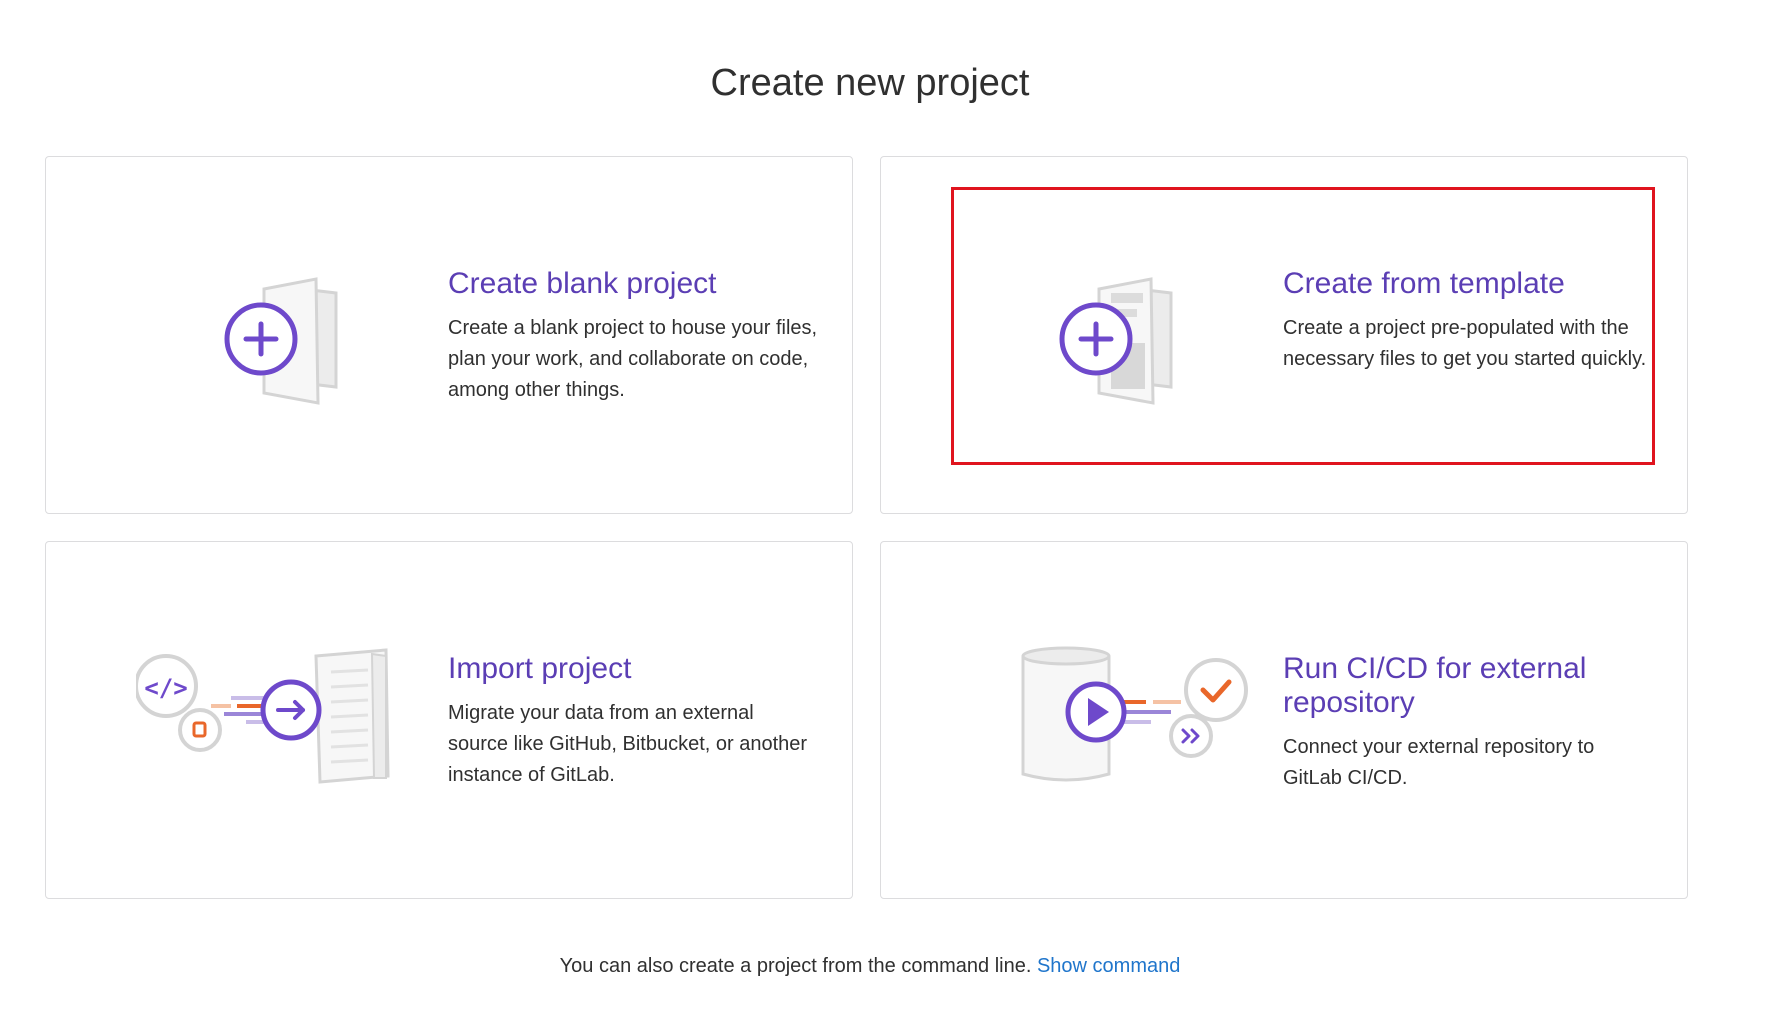 The width and height of the screenshot is (1786, 1019). I want to click on card-title: Run CI/CD for external repository, so click(1468, 686).